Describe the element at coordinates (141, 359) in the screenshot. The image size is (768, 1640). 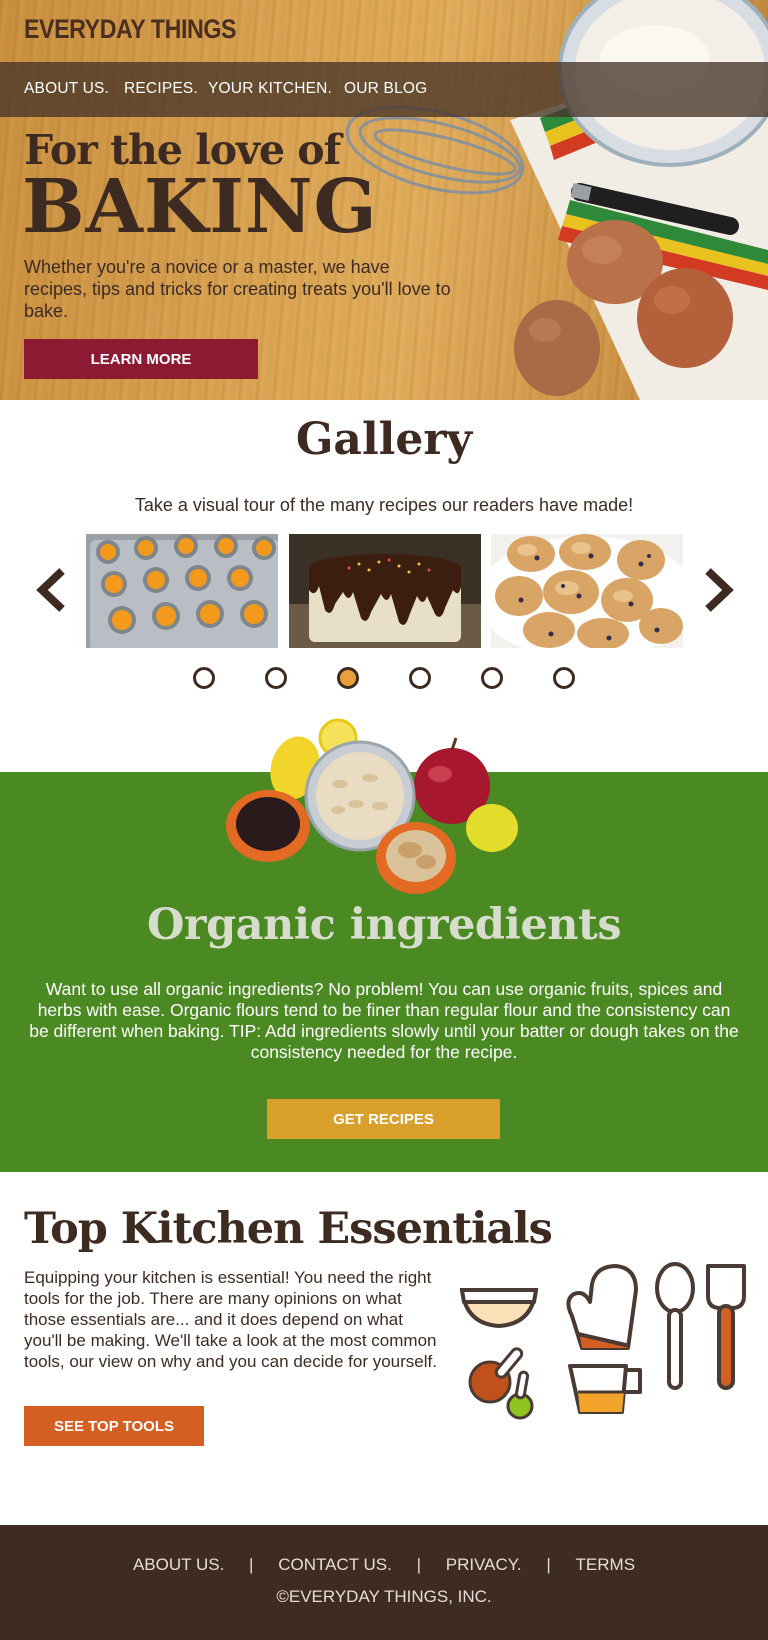
I see `learn-more-button: LEARN MORE` at that location.